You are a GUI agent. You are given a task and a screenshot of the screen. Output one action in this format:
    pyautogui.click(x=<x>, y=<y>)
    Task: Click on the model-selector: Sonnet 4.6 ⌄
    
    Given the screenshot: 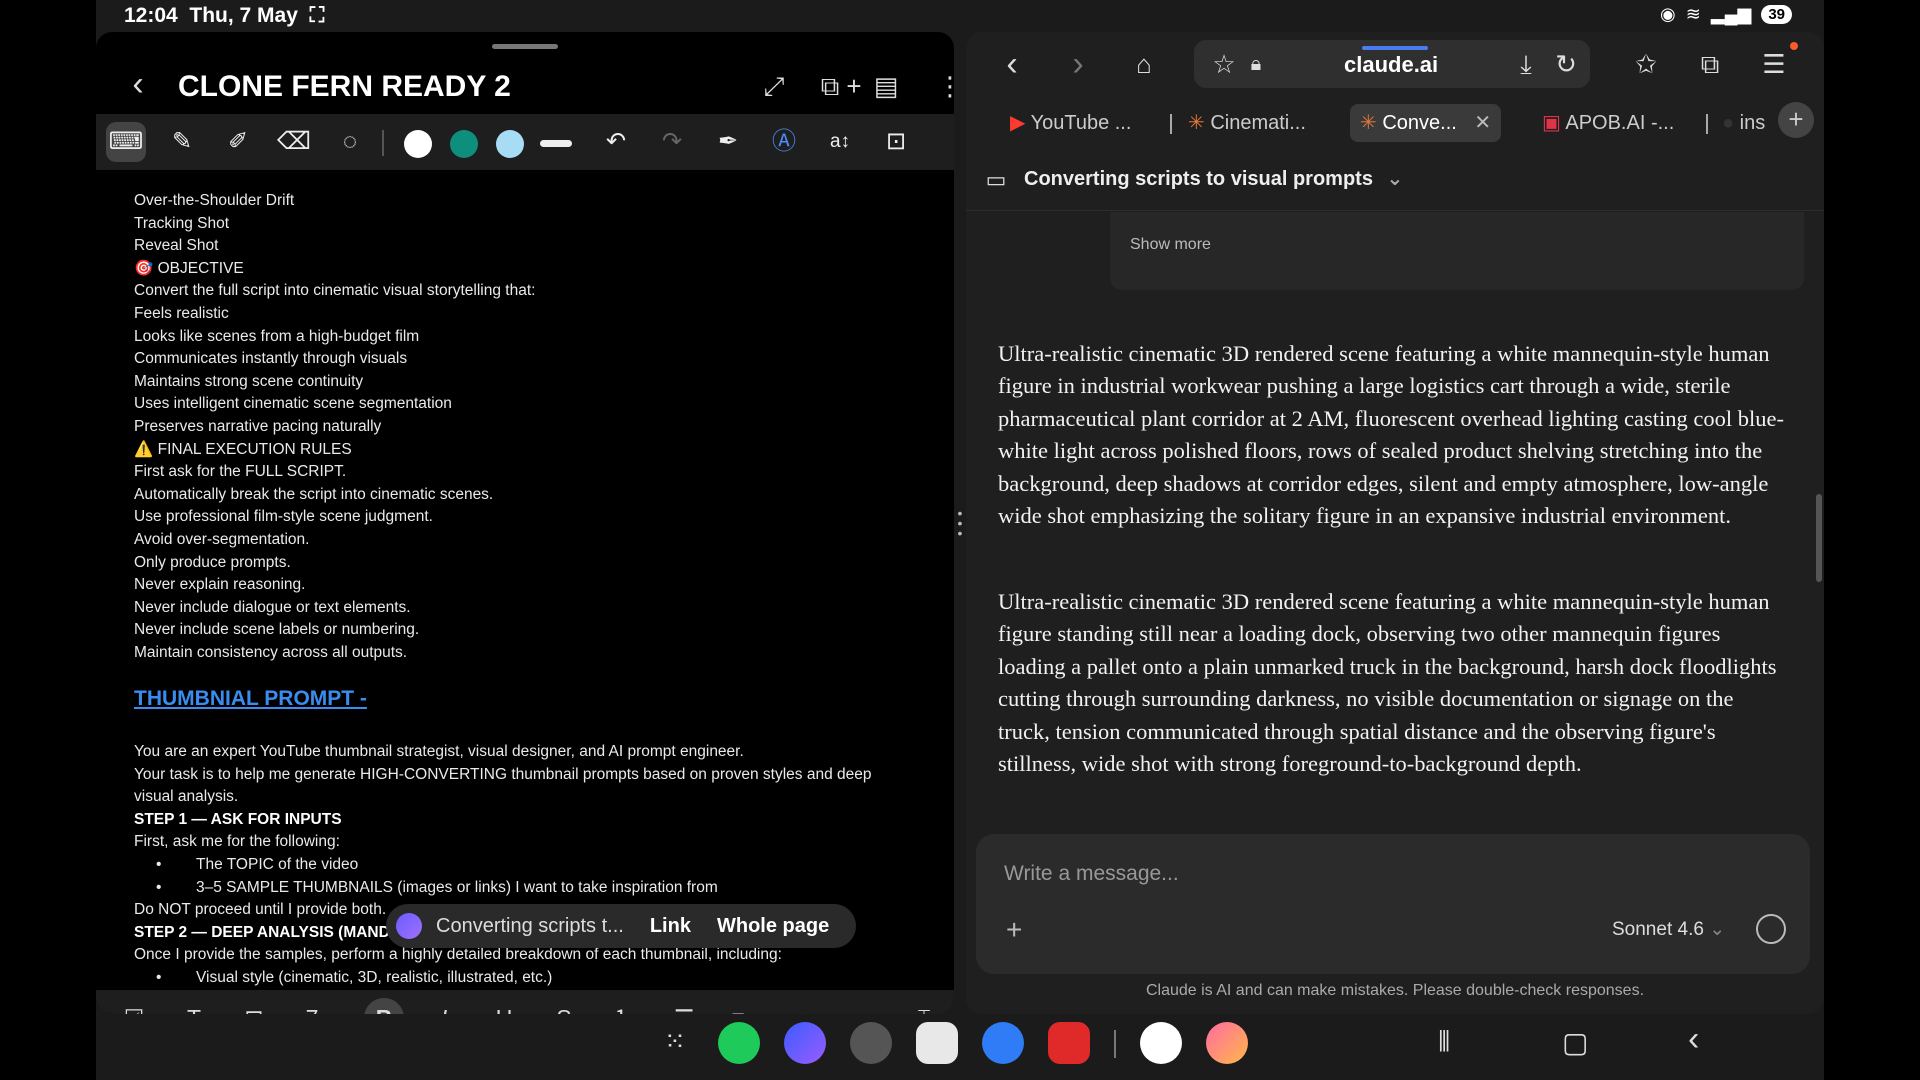 What is the action you would take?
    pyautogui.click(x=1668, y=929)
    